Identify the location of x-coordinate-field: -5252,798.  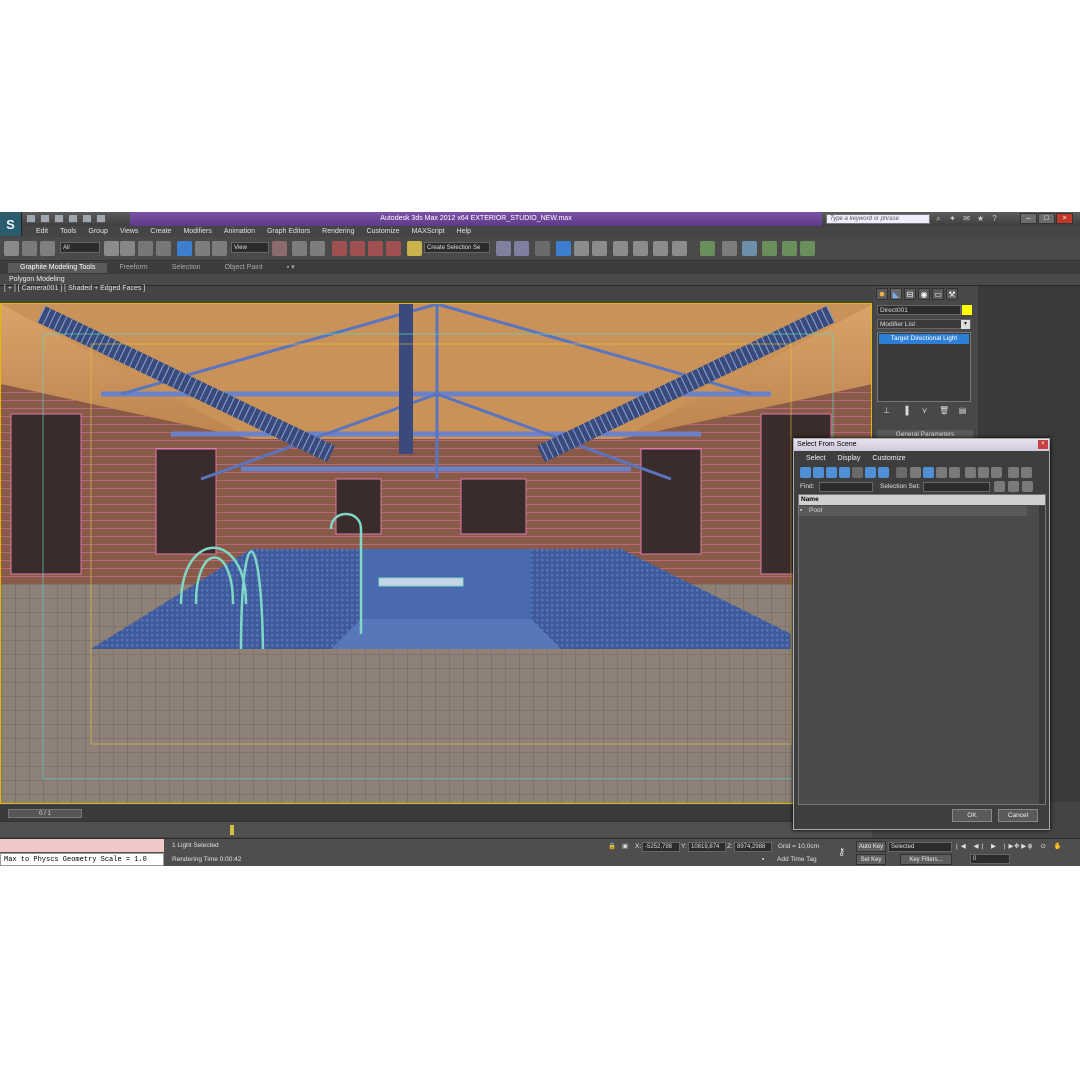
(661, 847).